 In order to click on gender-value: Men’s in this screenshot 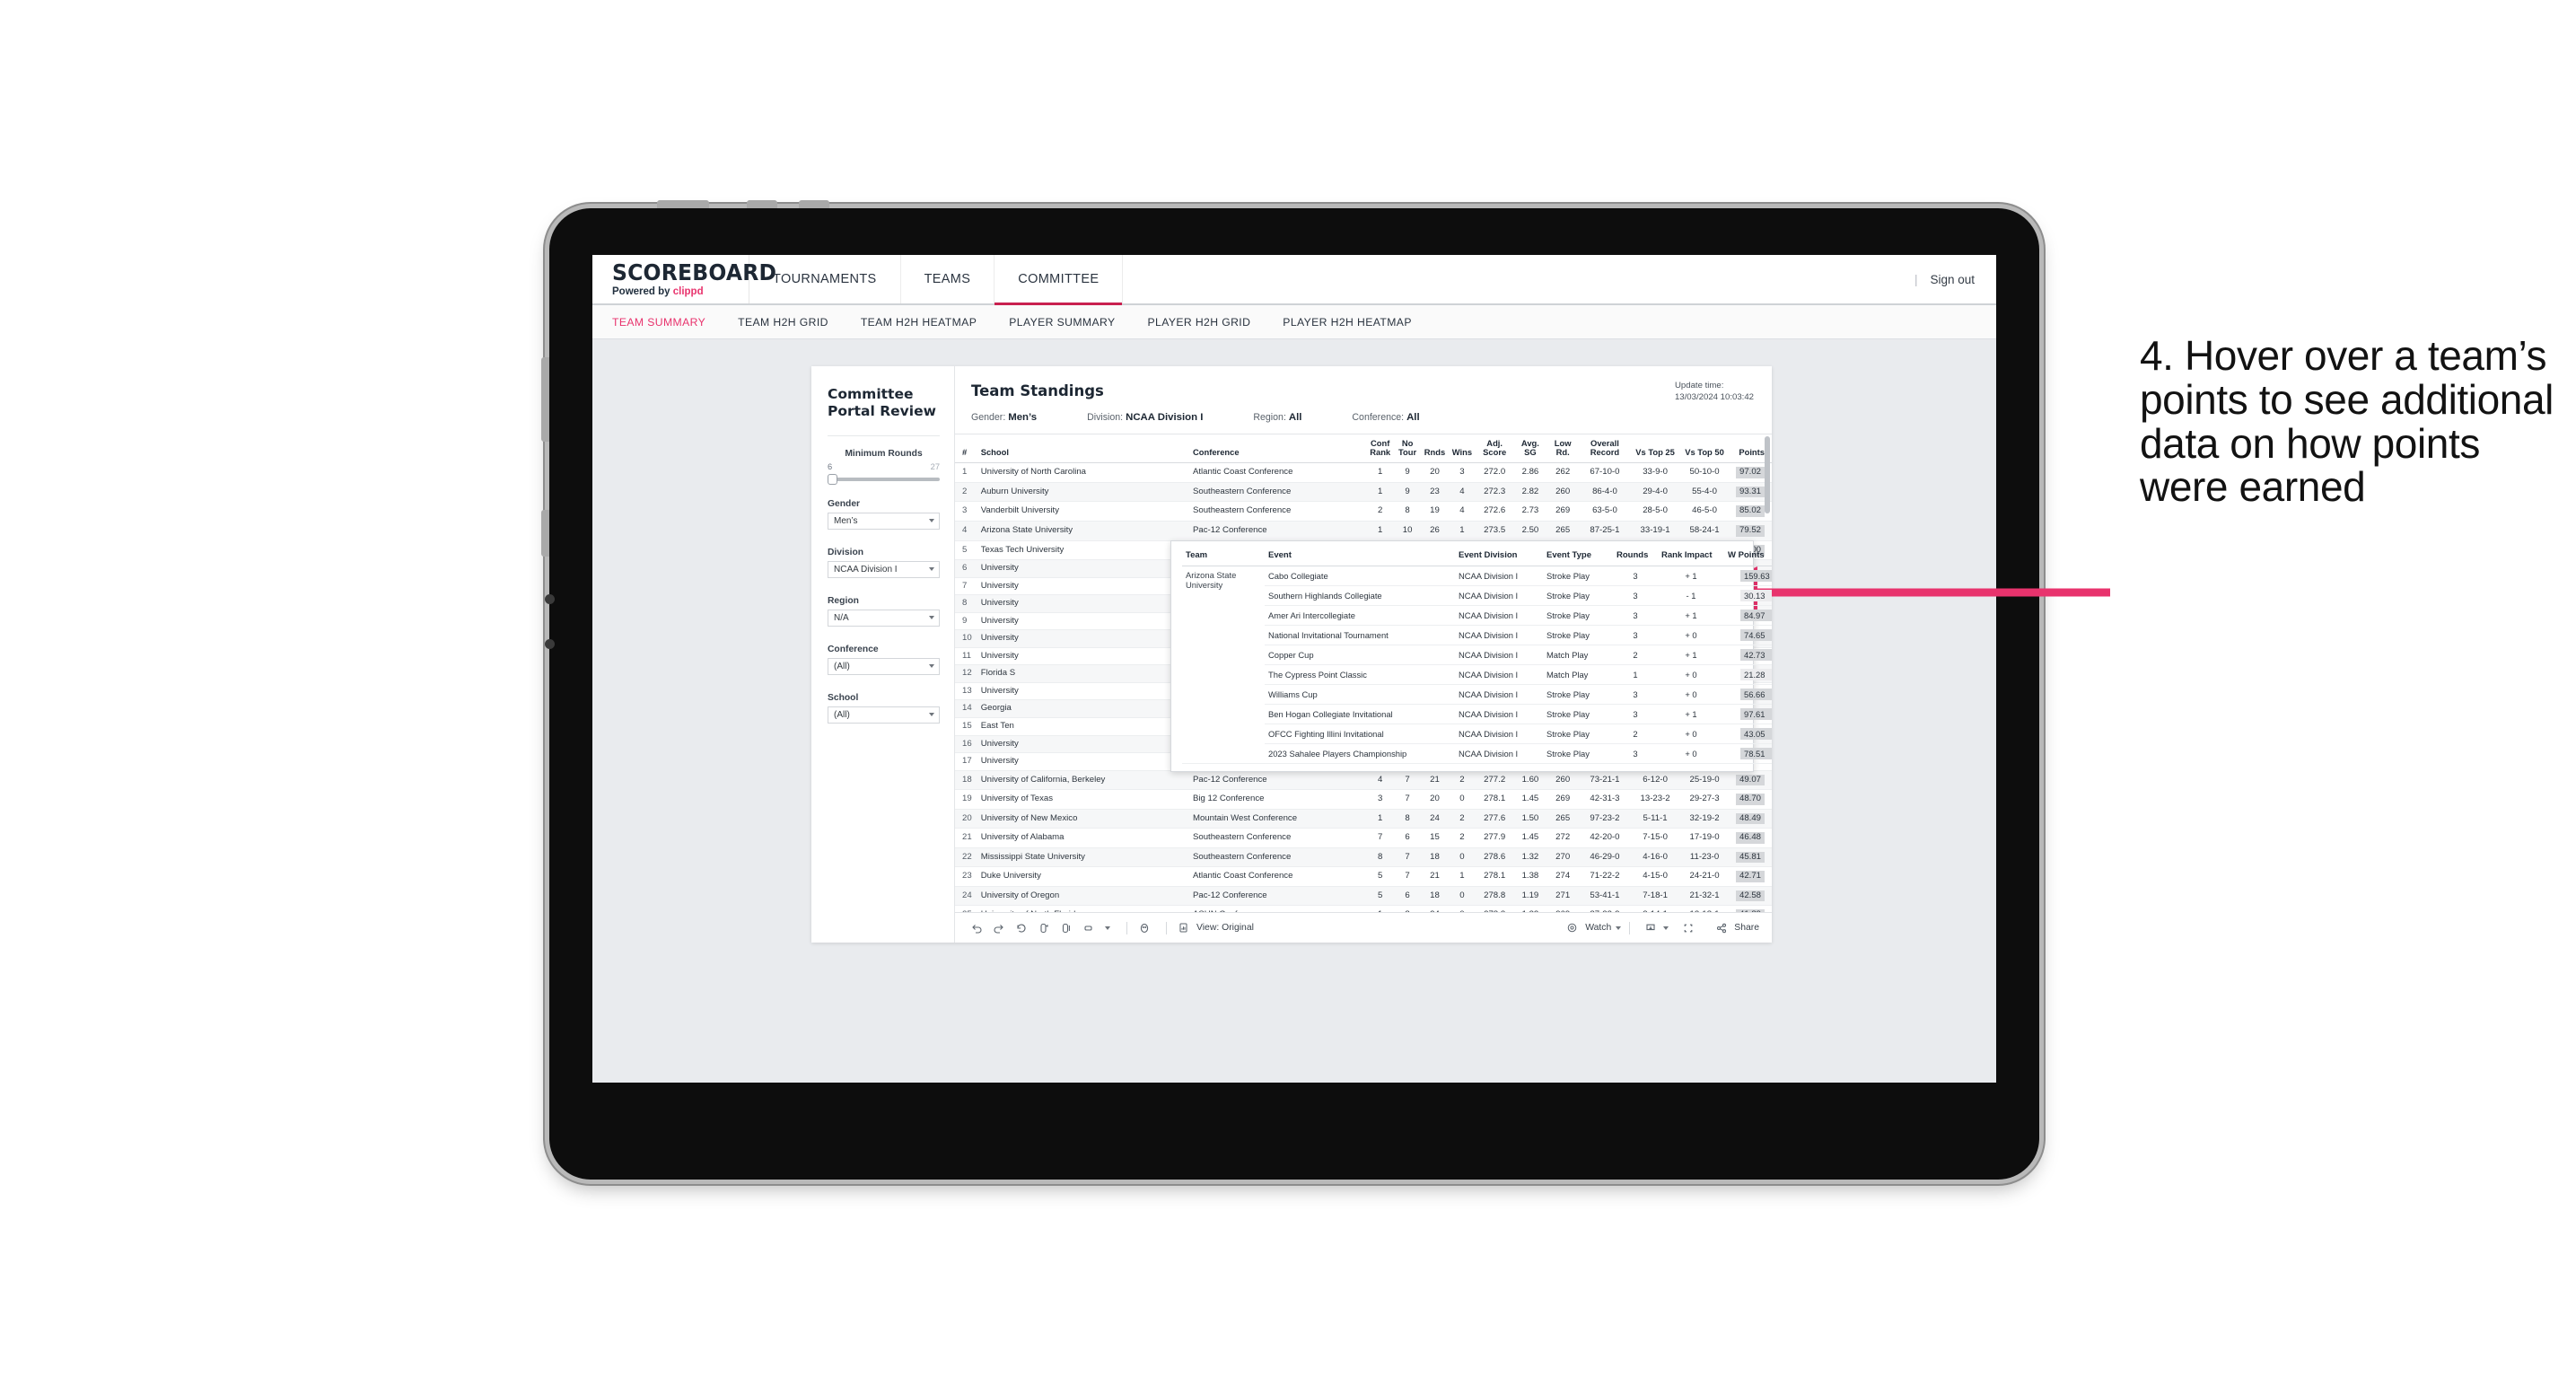, I will do `click(846, 520)`.